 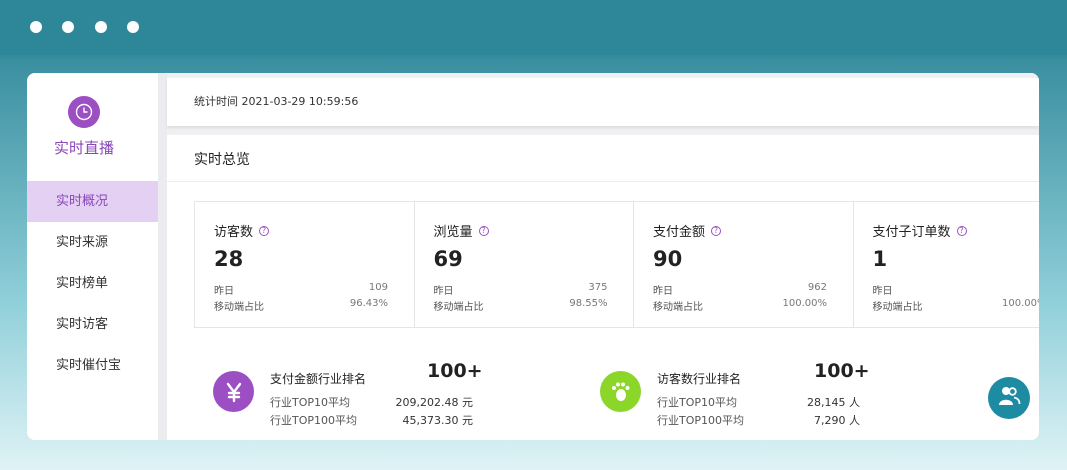 I want to click on sidebar-item-label: 实时催付宝, so click(x=89, y=365).